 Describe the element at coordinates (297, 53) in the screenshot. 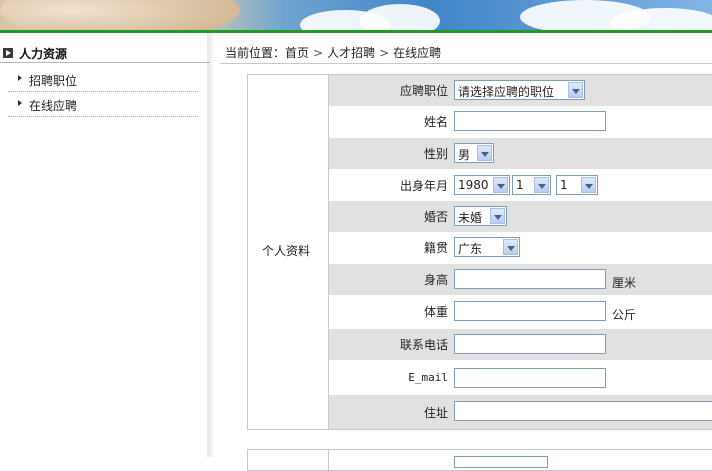

I see `breadcrumb-home: 首页` at that location.